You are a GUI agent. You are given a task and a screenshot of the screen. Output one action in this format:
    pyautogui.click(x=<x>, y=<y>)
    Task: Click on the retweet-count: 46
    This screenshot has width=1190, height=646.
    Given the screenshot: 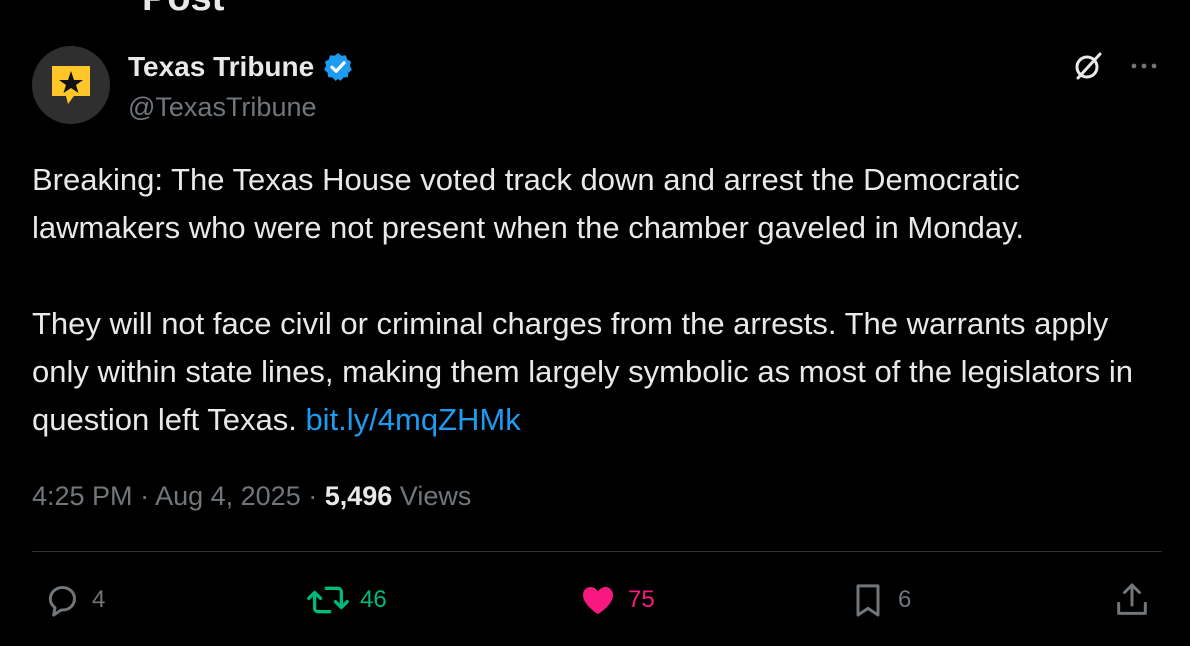 What is the action you would take?
    pyautogui.click(x=373, y=599)
    